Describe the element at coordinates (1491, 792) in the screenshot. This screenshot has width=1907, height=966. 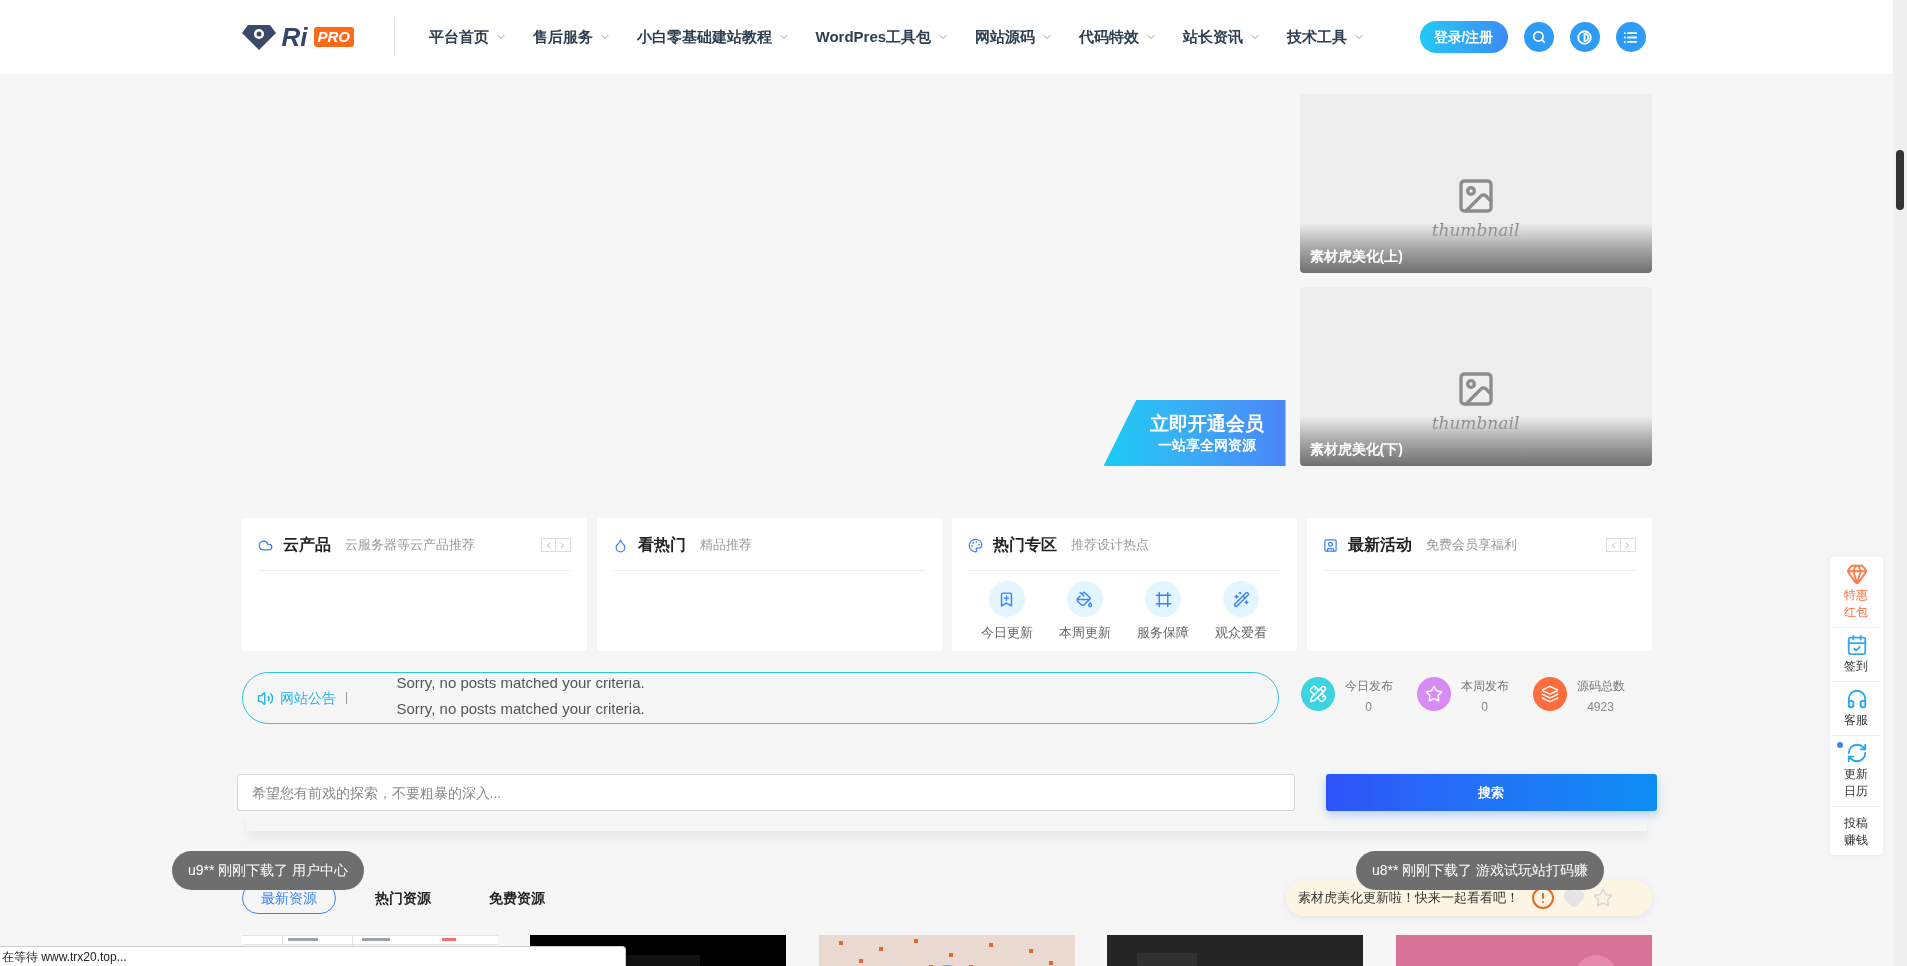
I see `search-submit-button: 搜索` at that location.